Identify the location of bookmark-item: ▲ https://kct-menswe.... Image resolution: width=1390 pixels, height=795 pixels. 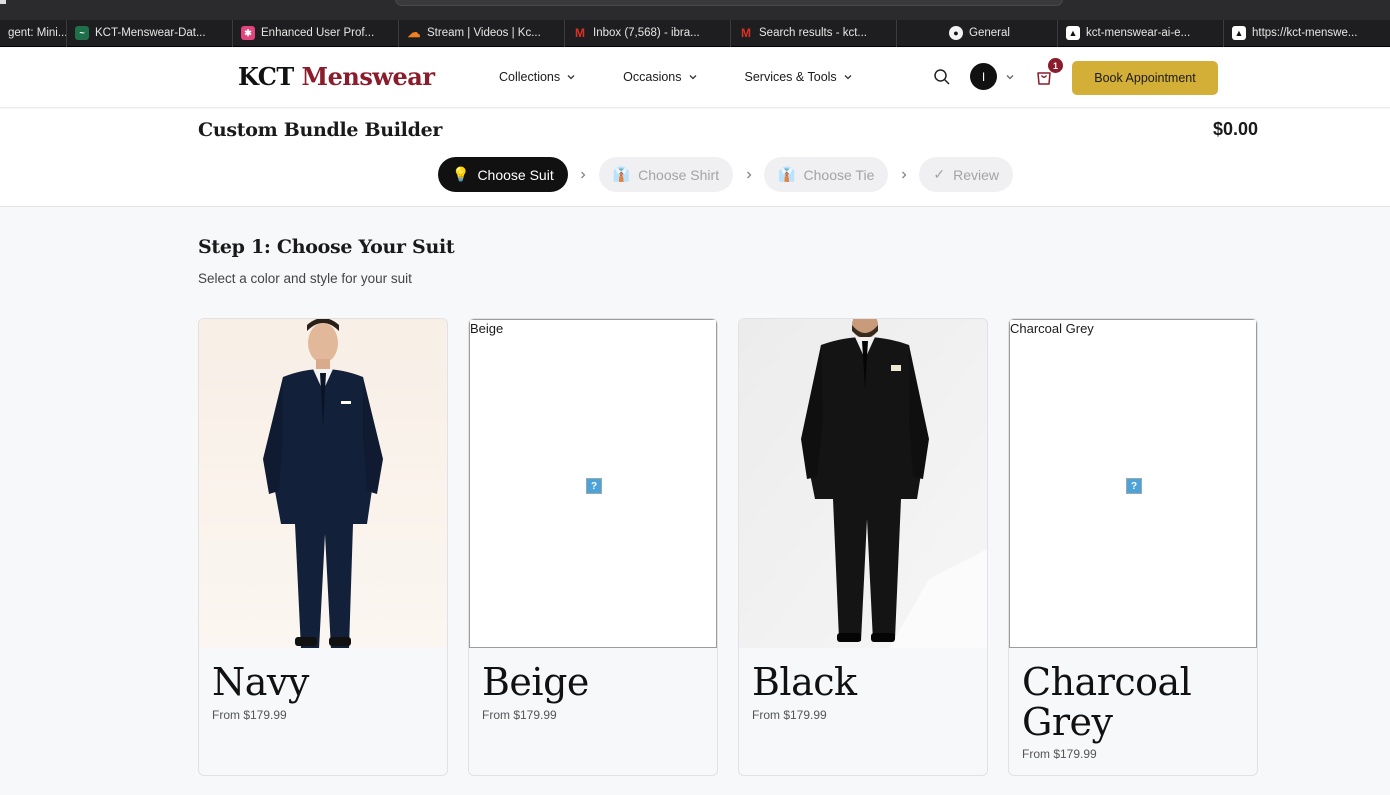
(1307, 33).